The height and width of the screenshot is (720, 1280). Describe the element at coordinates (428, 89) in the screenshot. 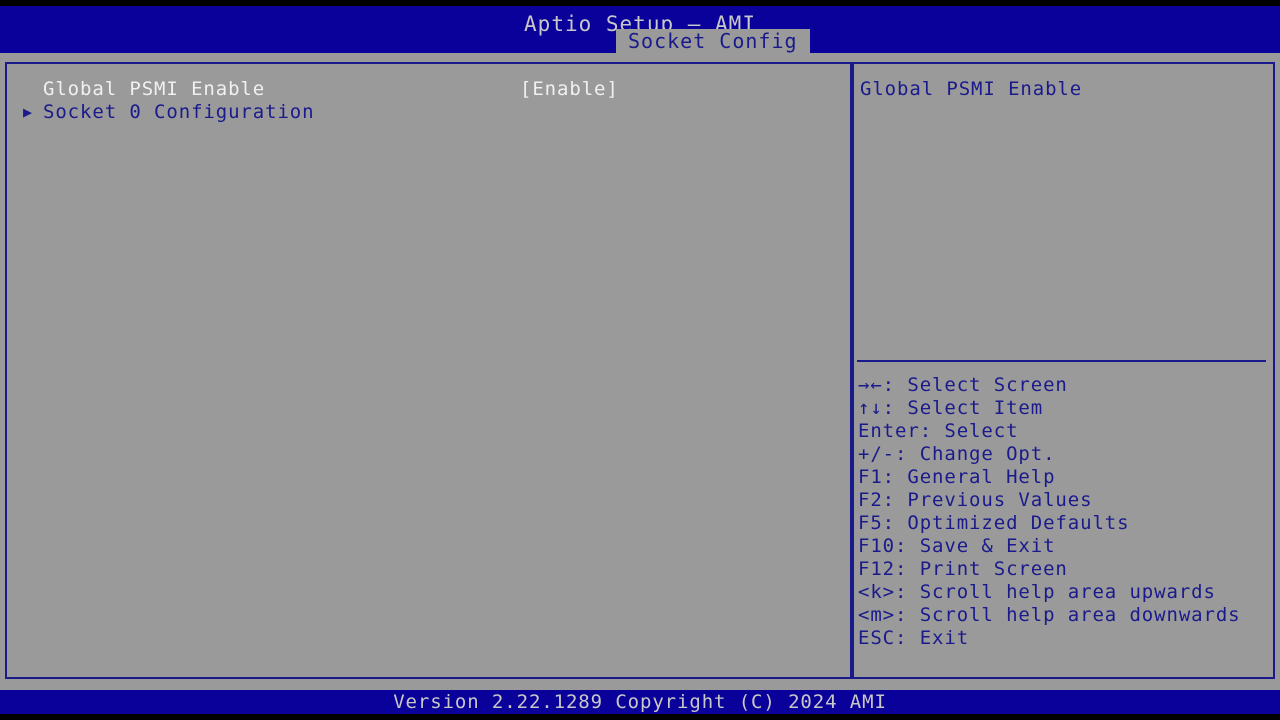

I see `setting-row-global-psmi-enable: Global PSMI Enable [Enable]` at that location.